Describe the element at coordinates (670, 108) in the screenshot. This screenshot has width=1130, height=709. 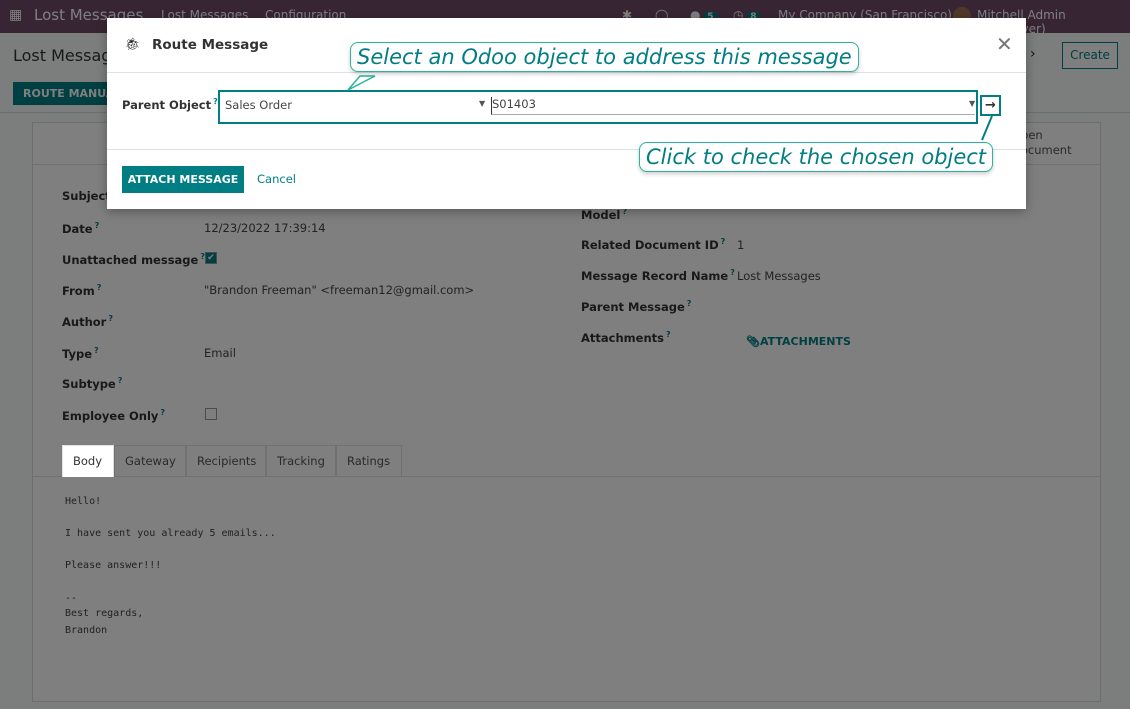
I see `callout-pointers` at that location.